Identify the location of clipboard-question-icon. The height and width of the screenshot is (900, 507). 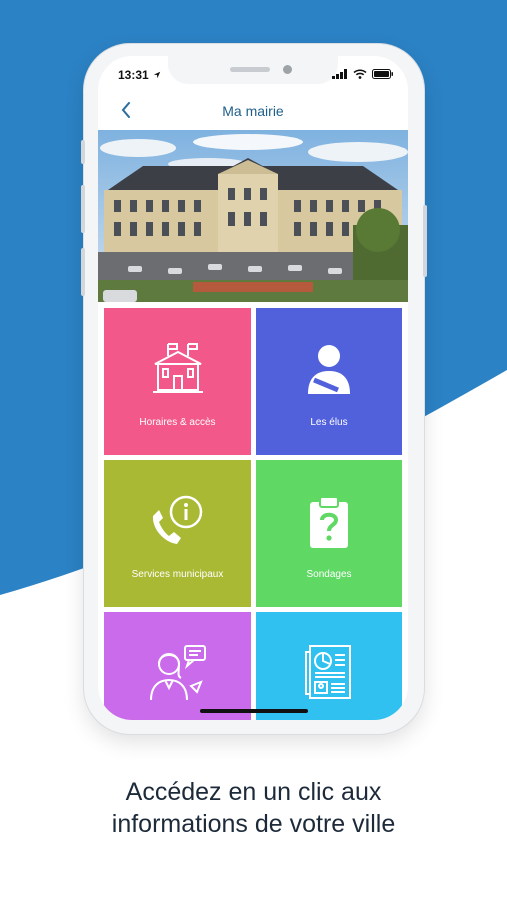
(329, 522).